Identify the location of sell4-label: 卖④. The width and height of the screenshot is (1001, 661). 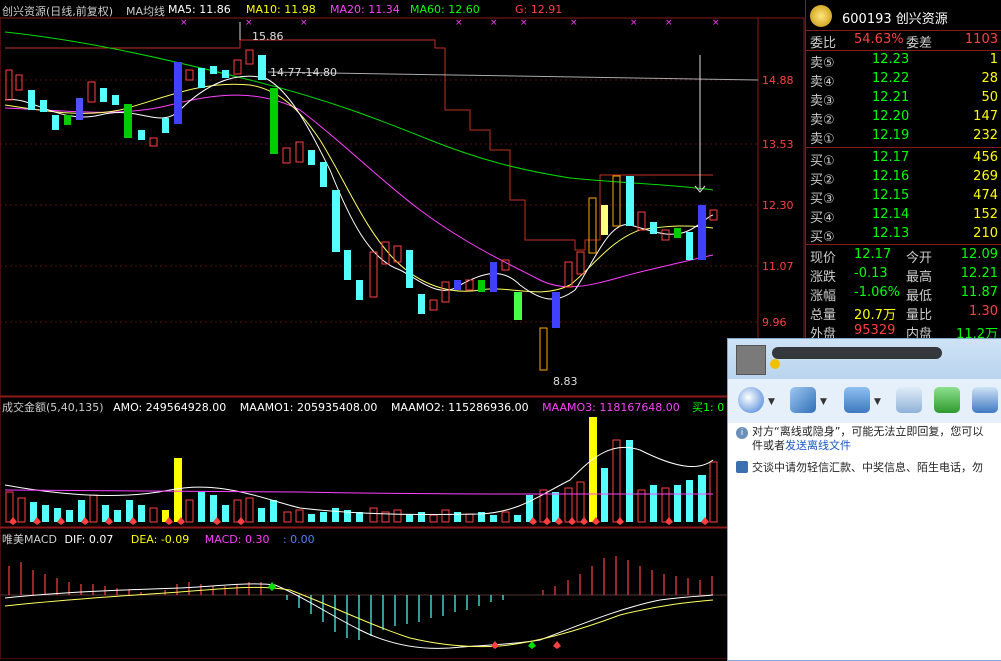
(822, 82).